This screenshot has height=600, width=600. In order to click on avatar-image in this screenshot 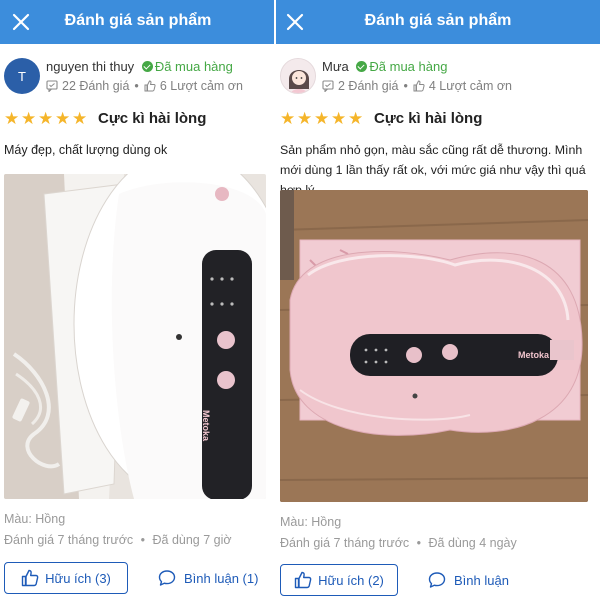, I will do `click(298, 76)`.